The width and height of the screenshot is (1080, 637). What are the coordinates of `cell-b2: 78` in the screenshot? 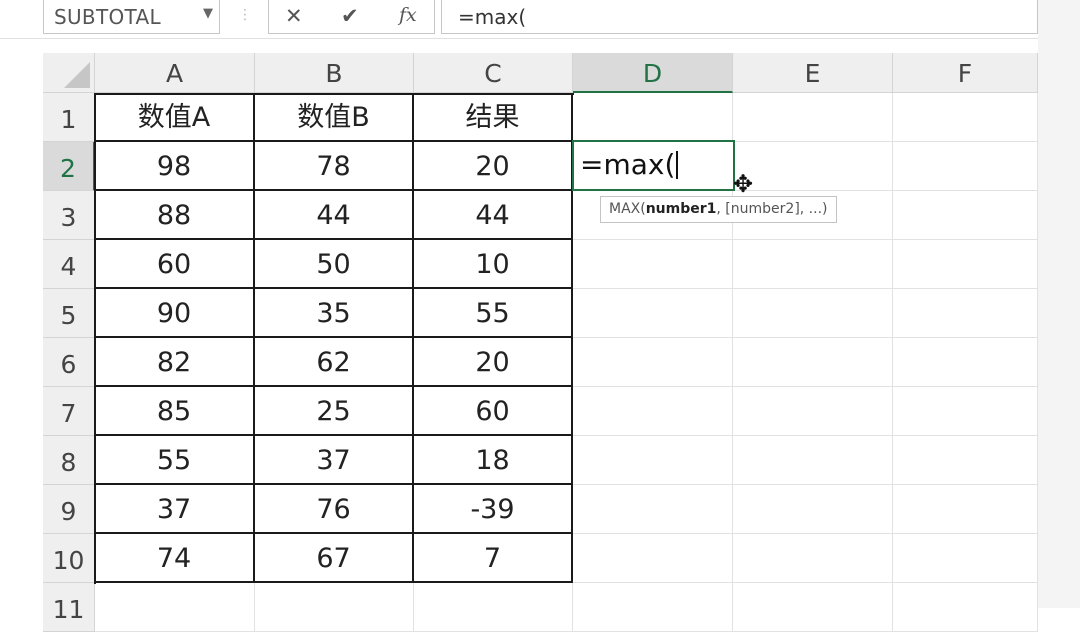 It's located at (334, 166).